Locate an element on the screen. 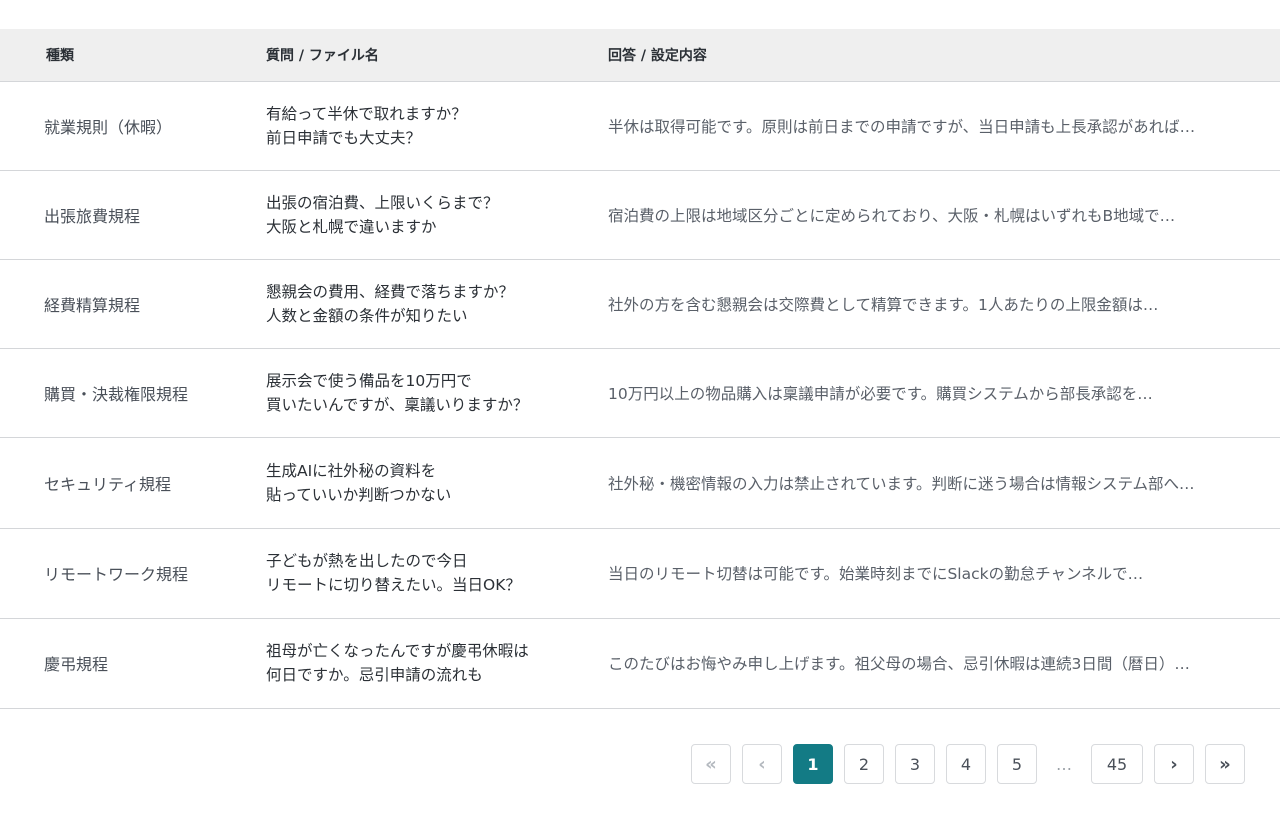 This screenshot has height=818, width=1280. first-page-button: « is located at coordinates (711, 764).